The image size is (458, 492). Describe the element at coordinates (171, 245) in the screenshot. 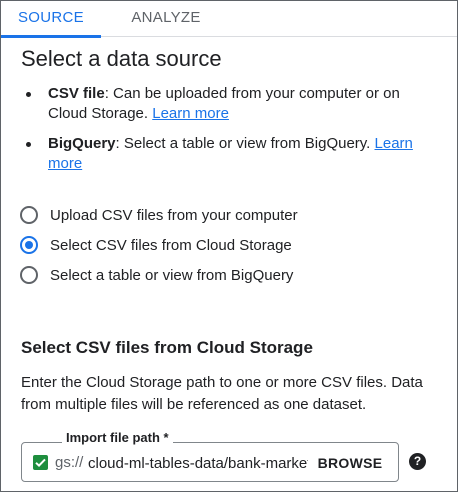

I see `radio-label: Select CSV files from Cloud Storage` at that location.